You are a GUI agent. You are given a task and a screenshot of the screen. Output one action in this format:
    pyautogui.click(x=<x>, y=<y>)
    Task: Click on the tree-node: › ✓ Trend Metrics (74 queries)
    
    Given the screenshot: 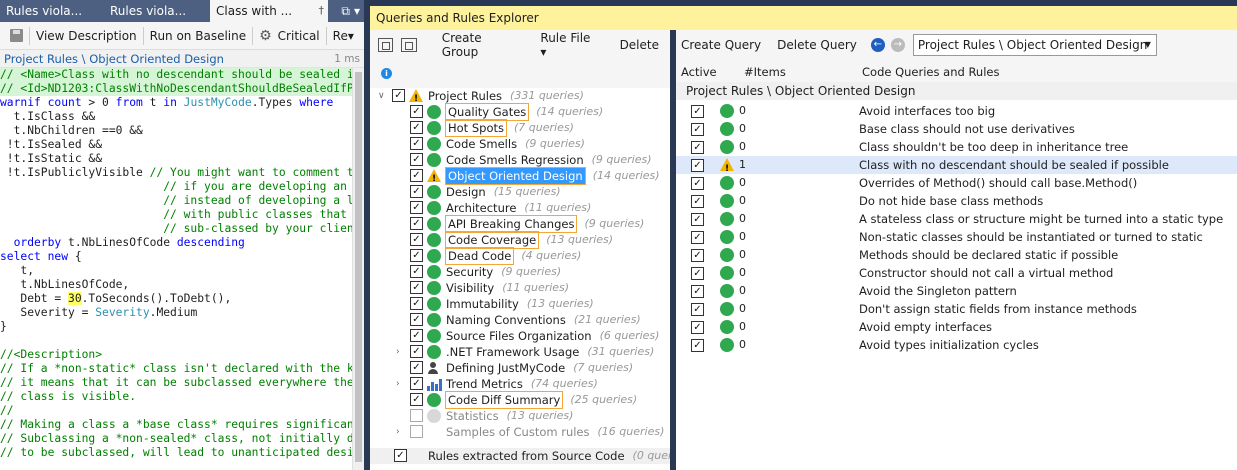 What is the action you would take?
    pyautogui.click(x=520, y=384)
    